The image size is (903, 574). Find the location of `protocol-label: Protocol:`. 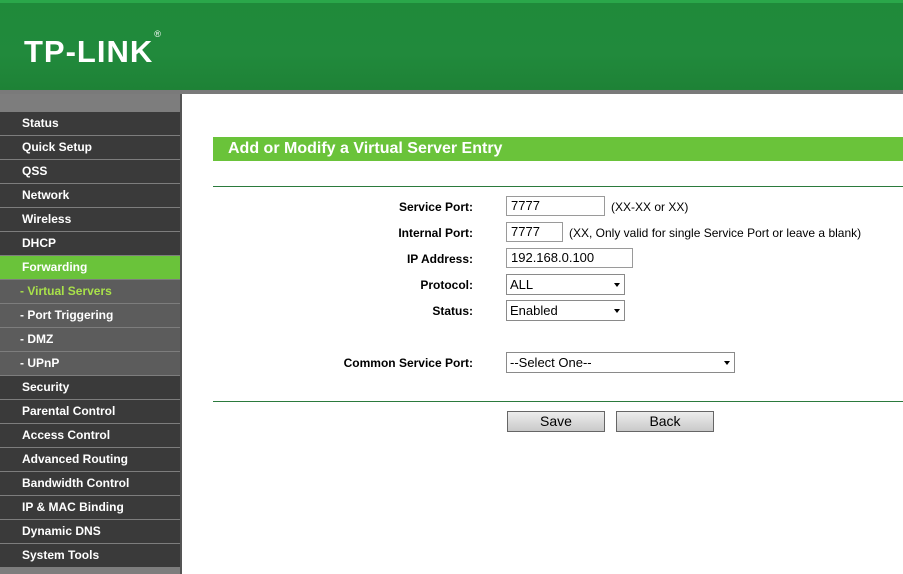

protocol-label: Protocol: is located at coordinates (446, 285).